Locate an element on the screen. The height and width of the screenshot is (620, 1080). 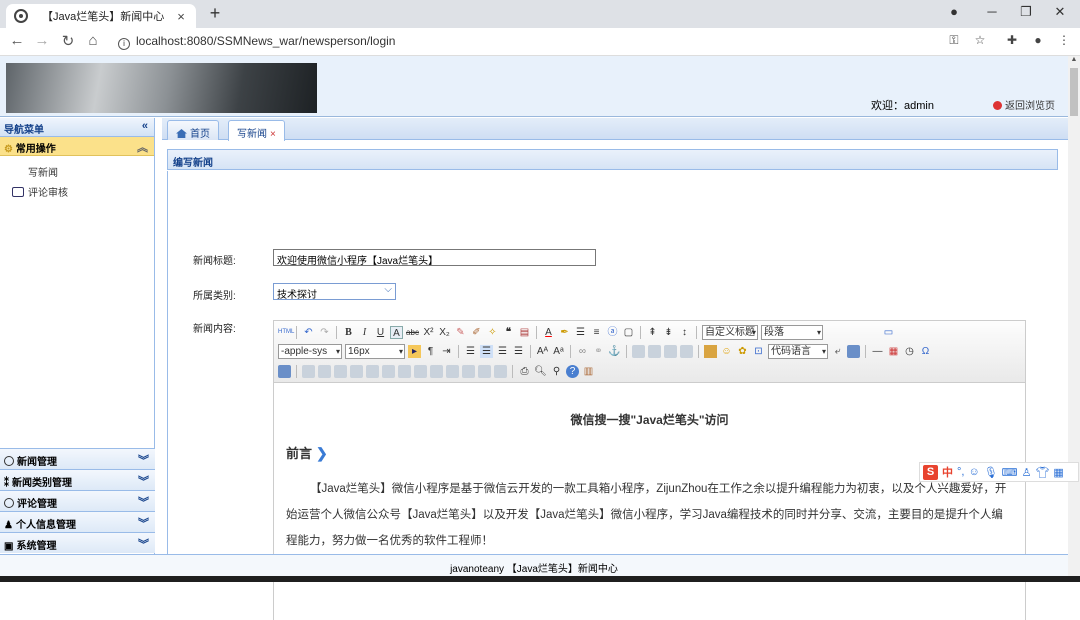
bold-icon: B is located at coordinates (348, 332).